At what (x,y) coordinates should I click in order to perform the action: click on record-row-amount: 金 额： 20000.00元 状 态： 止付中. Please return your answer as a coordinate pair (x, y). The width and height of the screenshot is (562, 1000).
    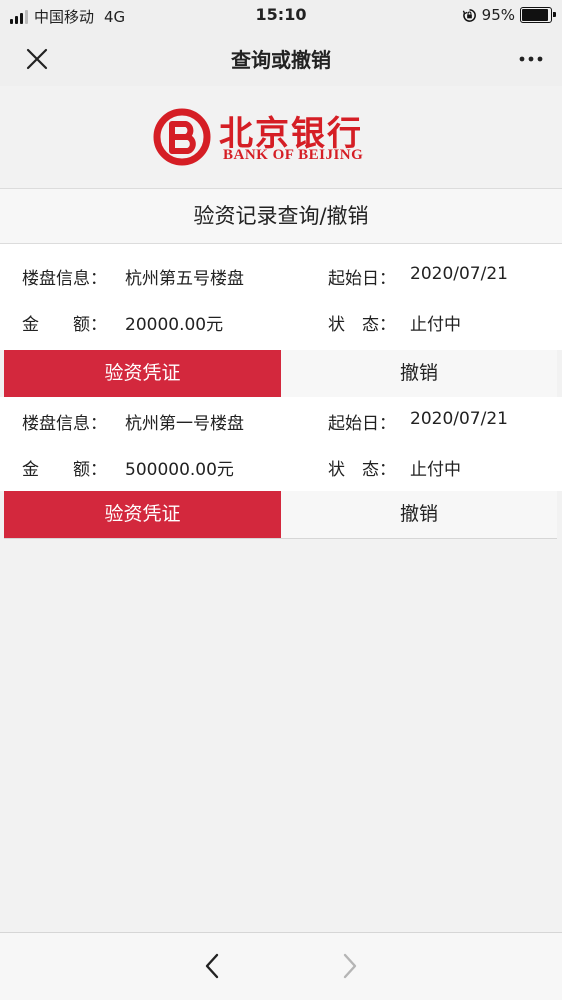
    Looking at the image, I should click on (281, 321).